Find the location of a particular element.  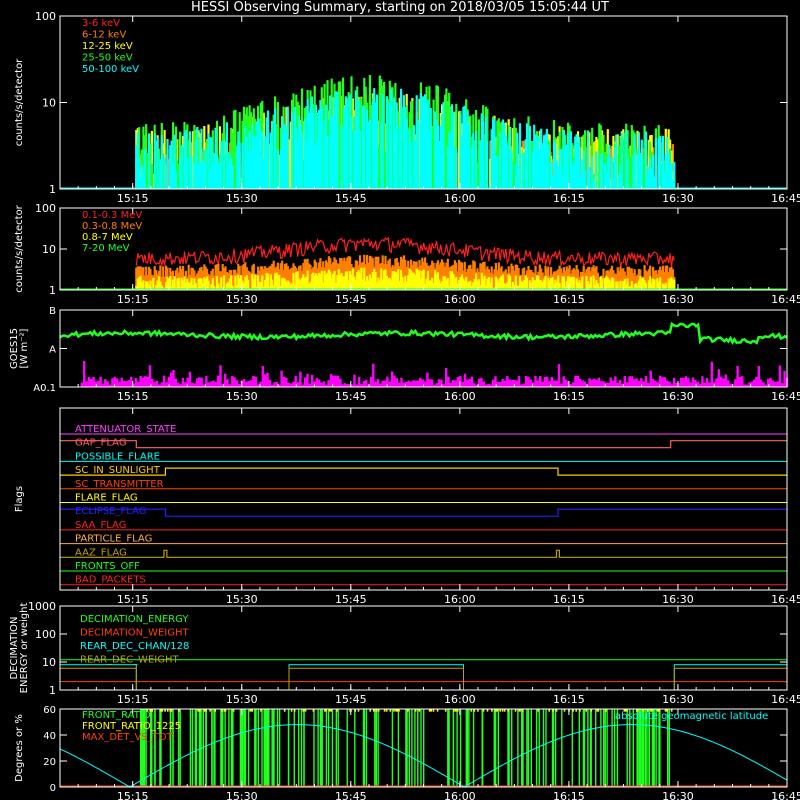

y-tick-label-4-0: 1 is located at coordinates (52, 690).